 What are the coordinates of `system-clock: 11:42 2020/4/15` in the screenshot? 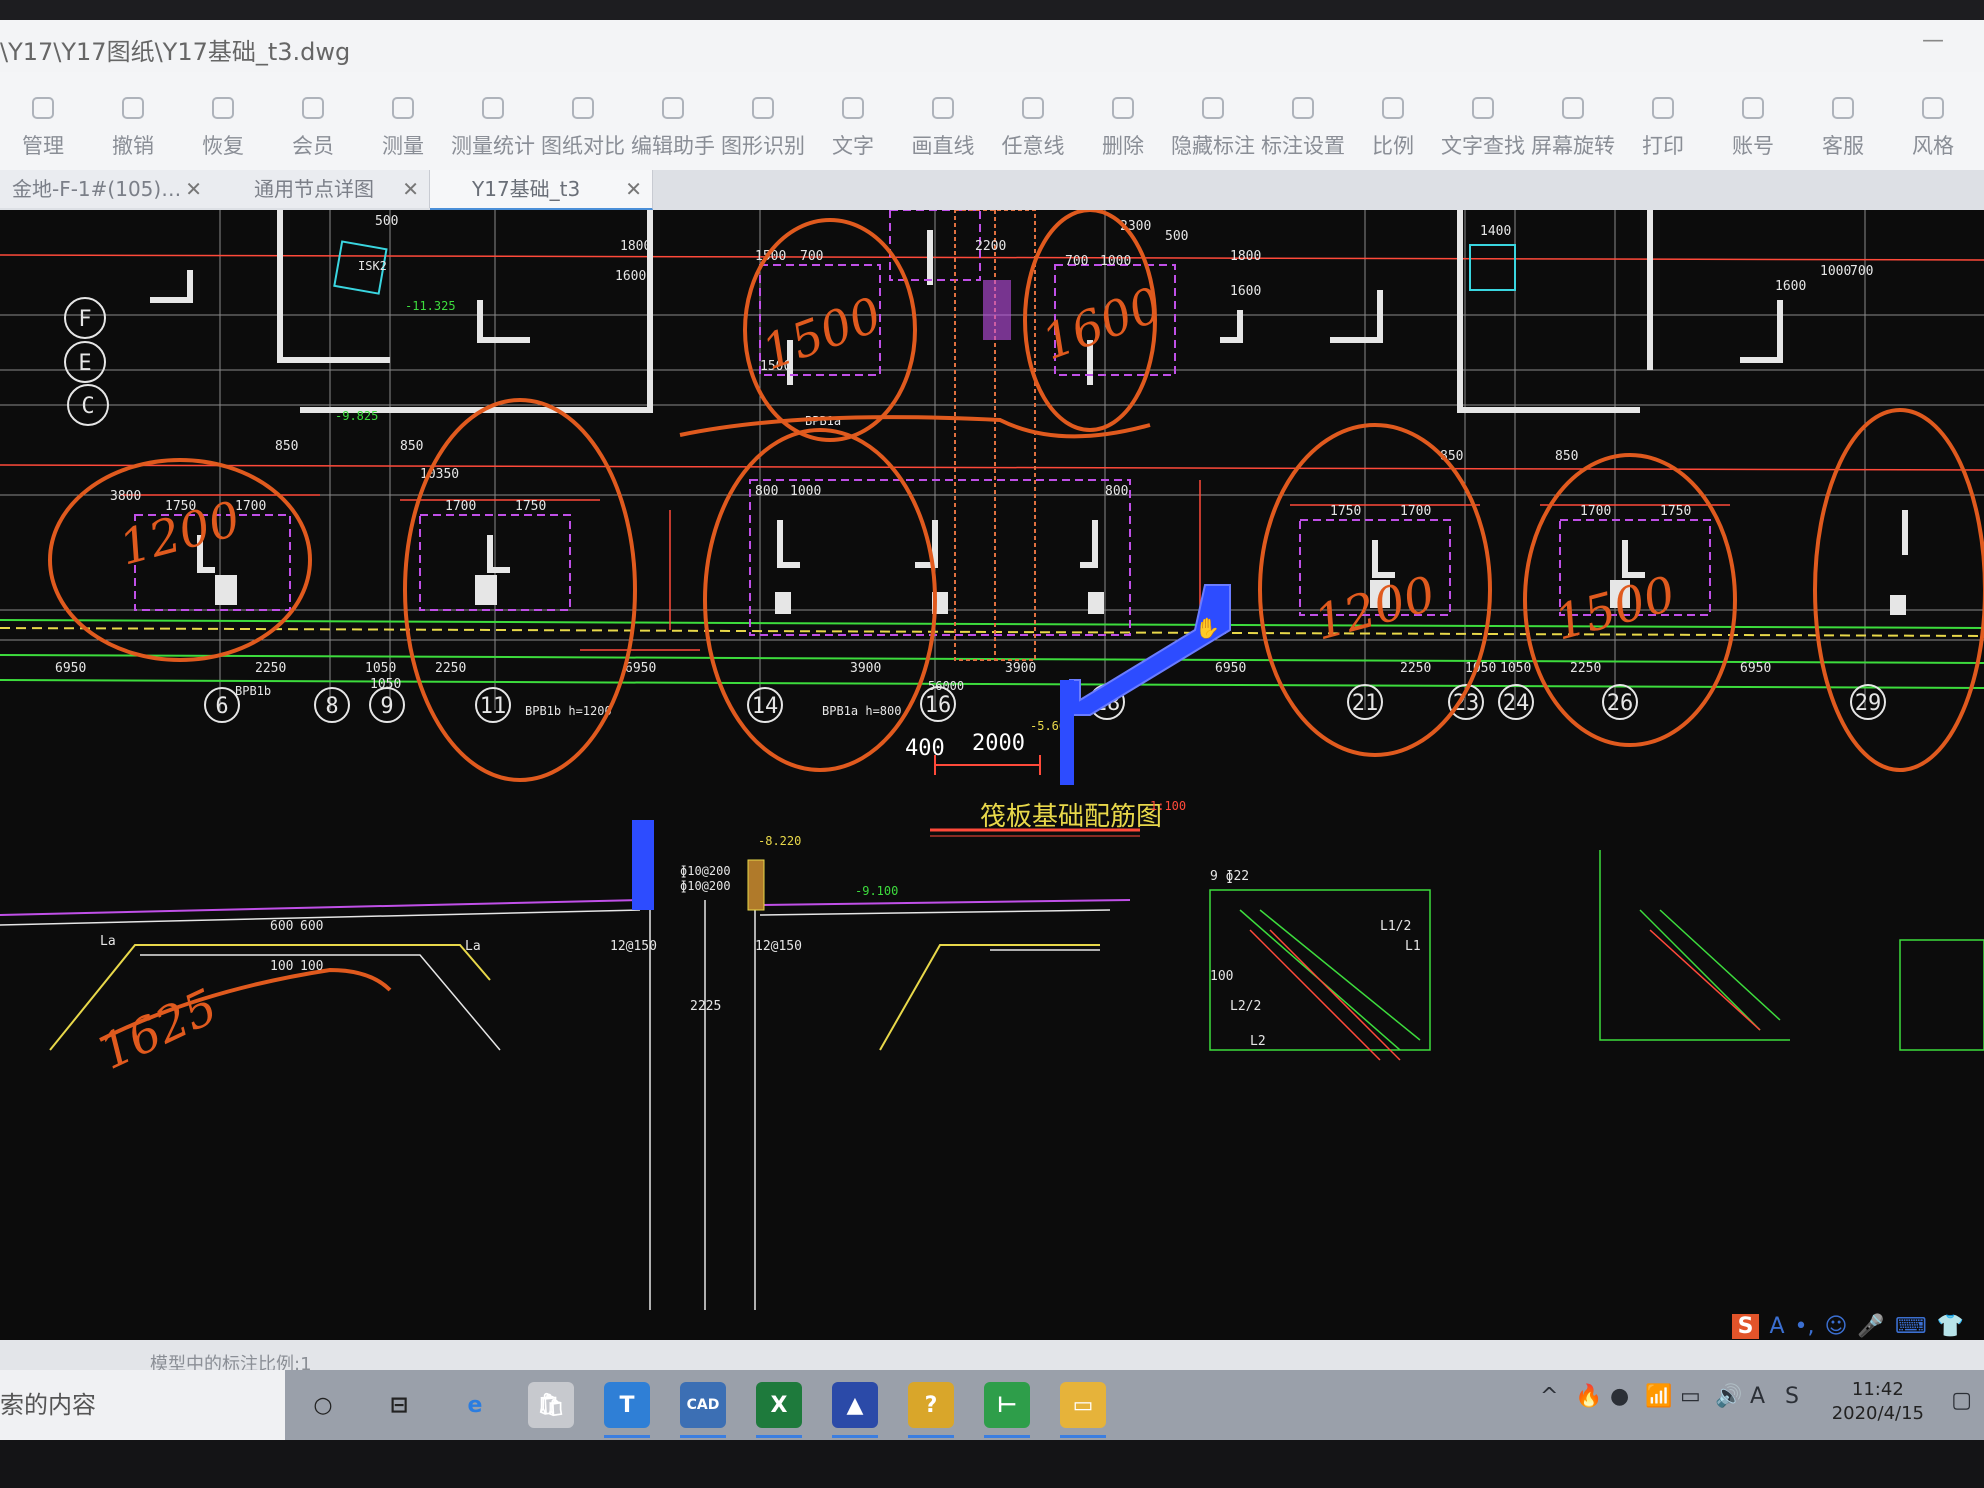 It's located at (1878, 1402).